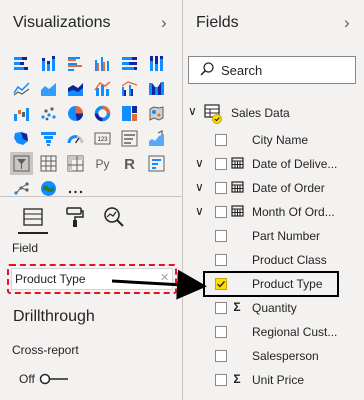 This screenshot has height=400, width=364. Describe the element at coordinates (75, 63) in the screenshot. I see `clustered-bar-chart-icon` at that location.